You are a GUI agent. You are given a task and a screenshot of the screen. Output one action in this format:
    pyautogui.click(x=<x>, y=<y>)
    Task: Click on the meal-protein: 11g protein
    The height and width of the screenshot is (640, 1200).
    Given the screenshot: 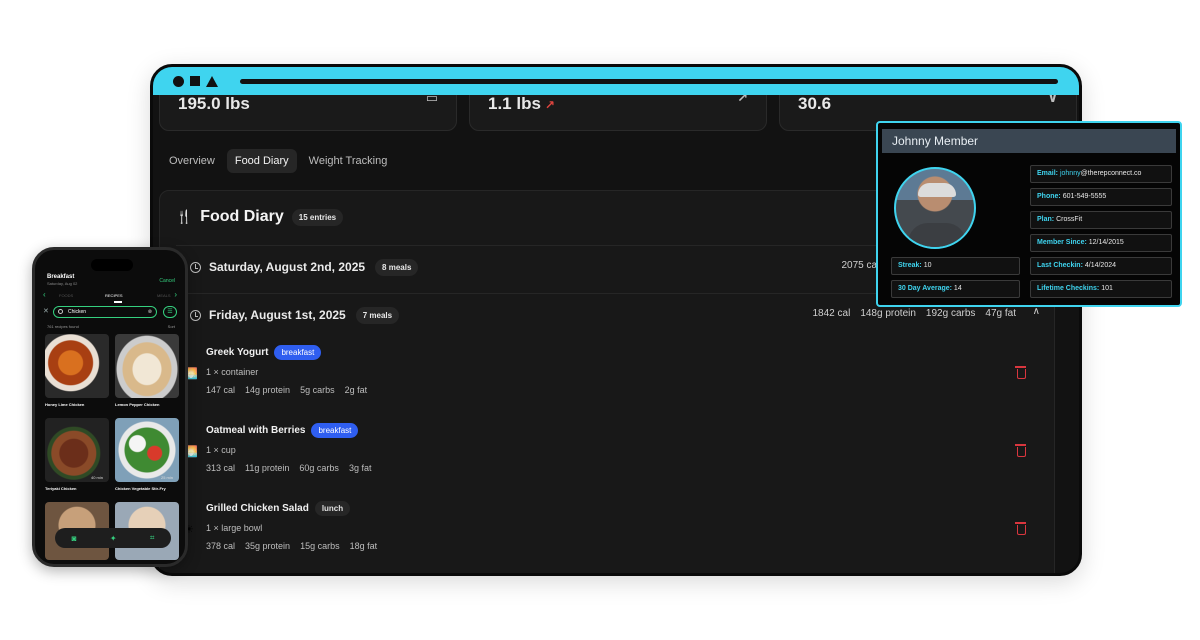 What is the action you would take?
    pyautogui.click(x=267, y=468)
    